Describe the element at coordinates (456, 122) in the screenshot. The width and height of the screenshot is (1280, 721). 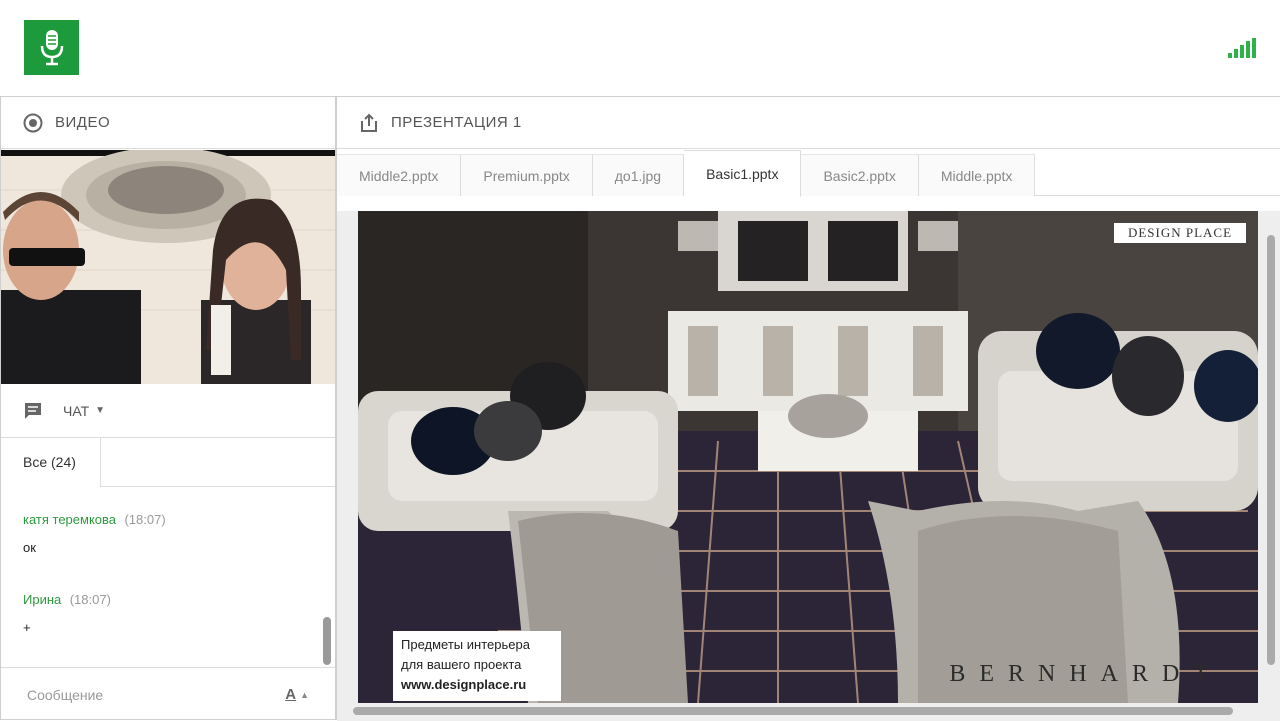
I see `presentation-title: ПРЕЗЕНТАЦИЯ 1` at that location.